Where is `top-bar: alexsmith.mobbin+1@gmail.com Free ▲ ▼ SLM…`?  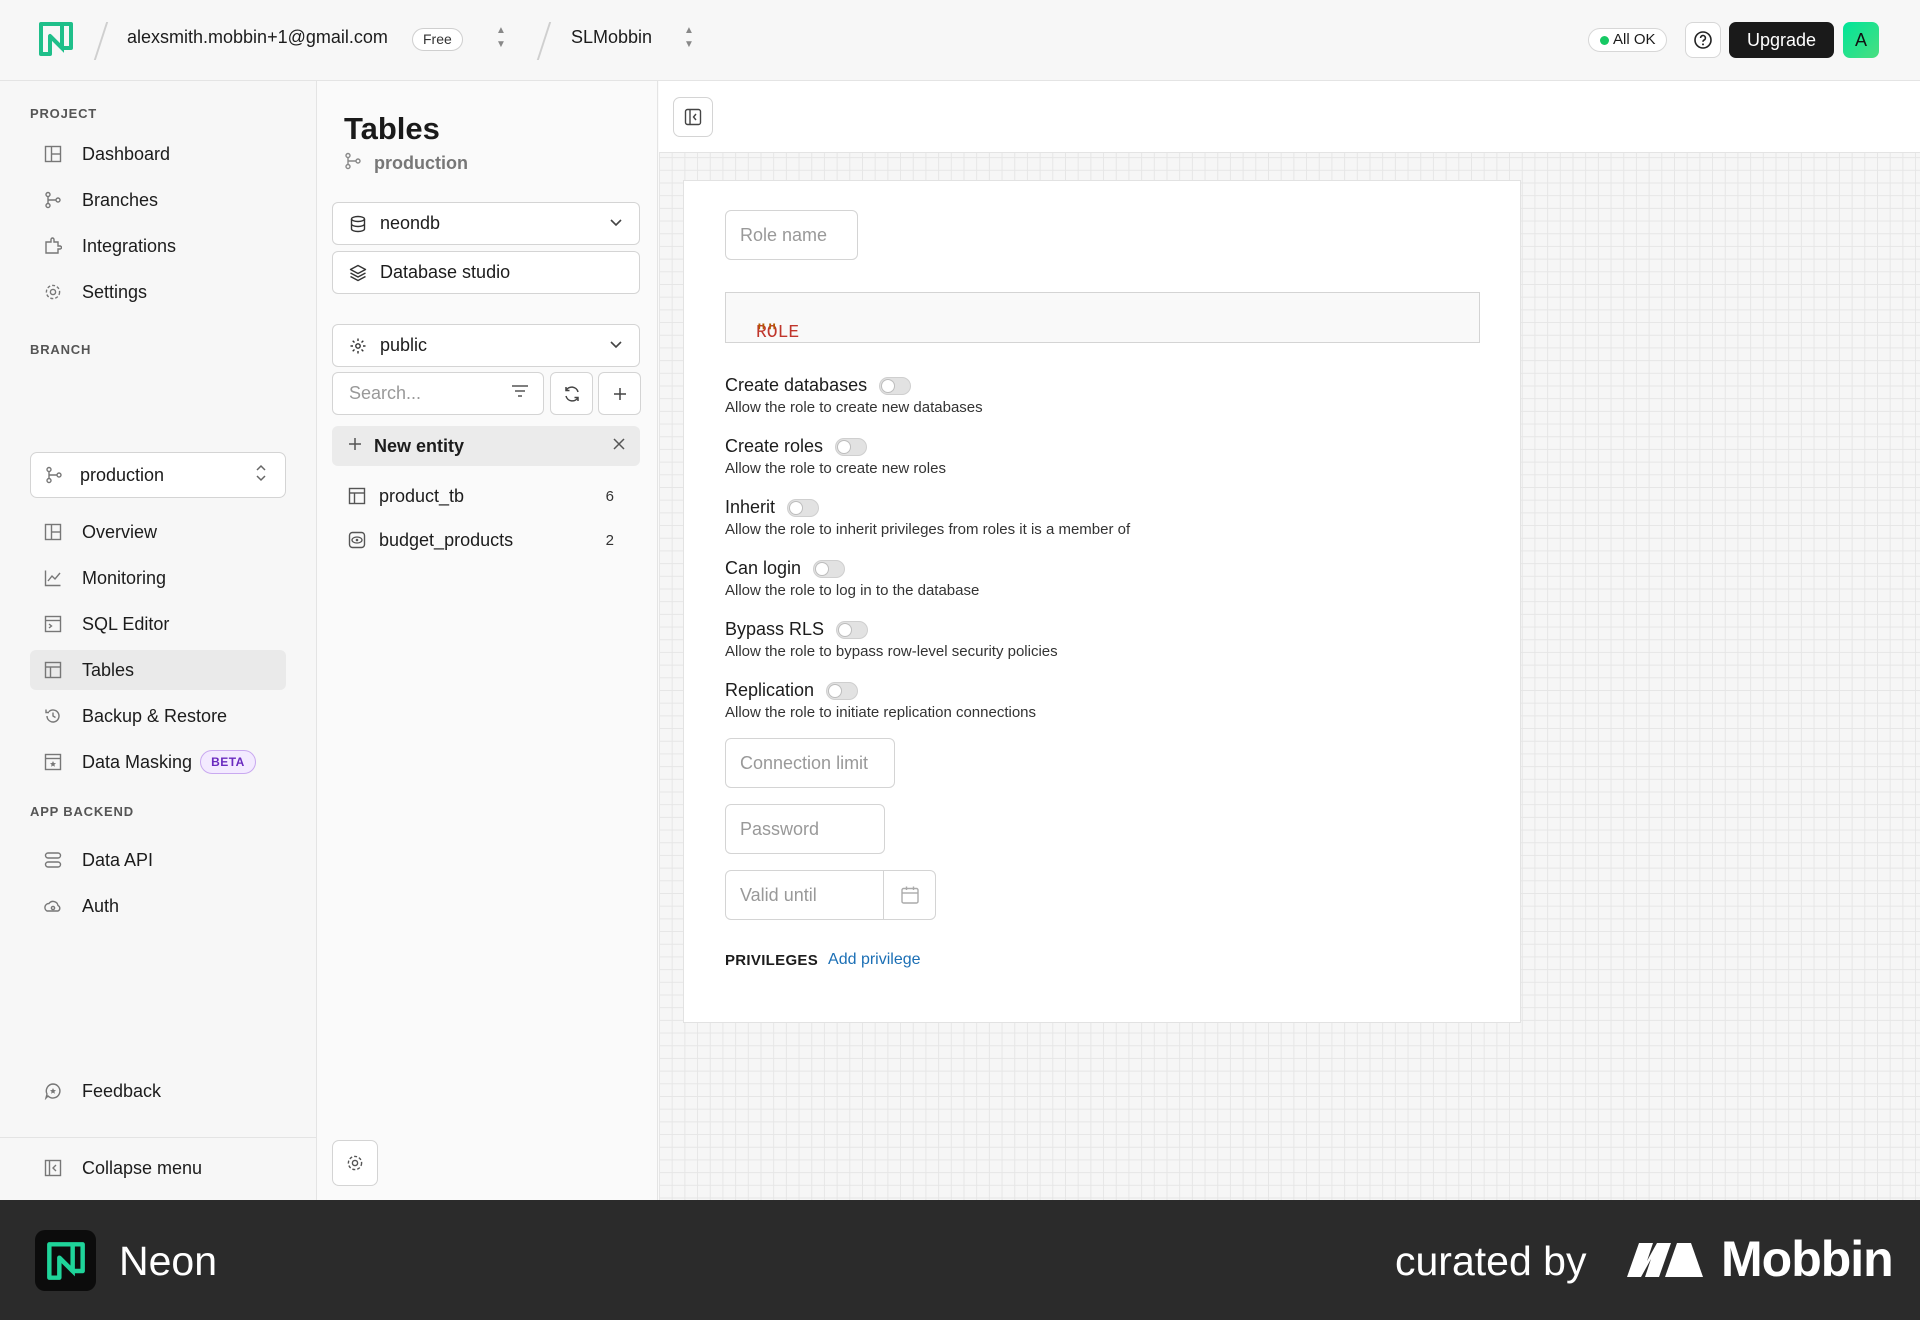
top-bar: alexsmith.mobbin+1@gmail.com Free ▲ ▼ SLM… is located at coordinates (960, 40).